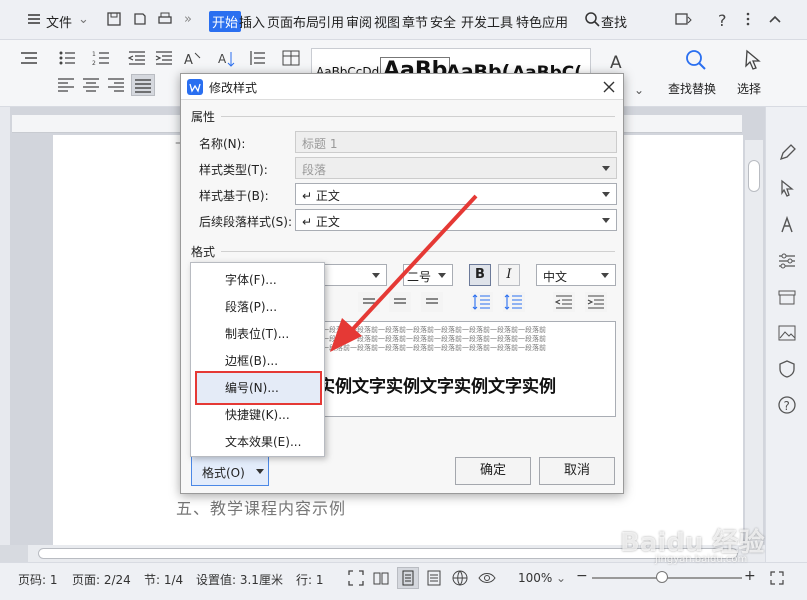 The height and width of the screenshot is (600, 807). I want to click on hamburger-icon, so click(35, 20).